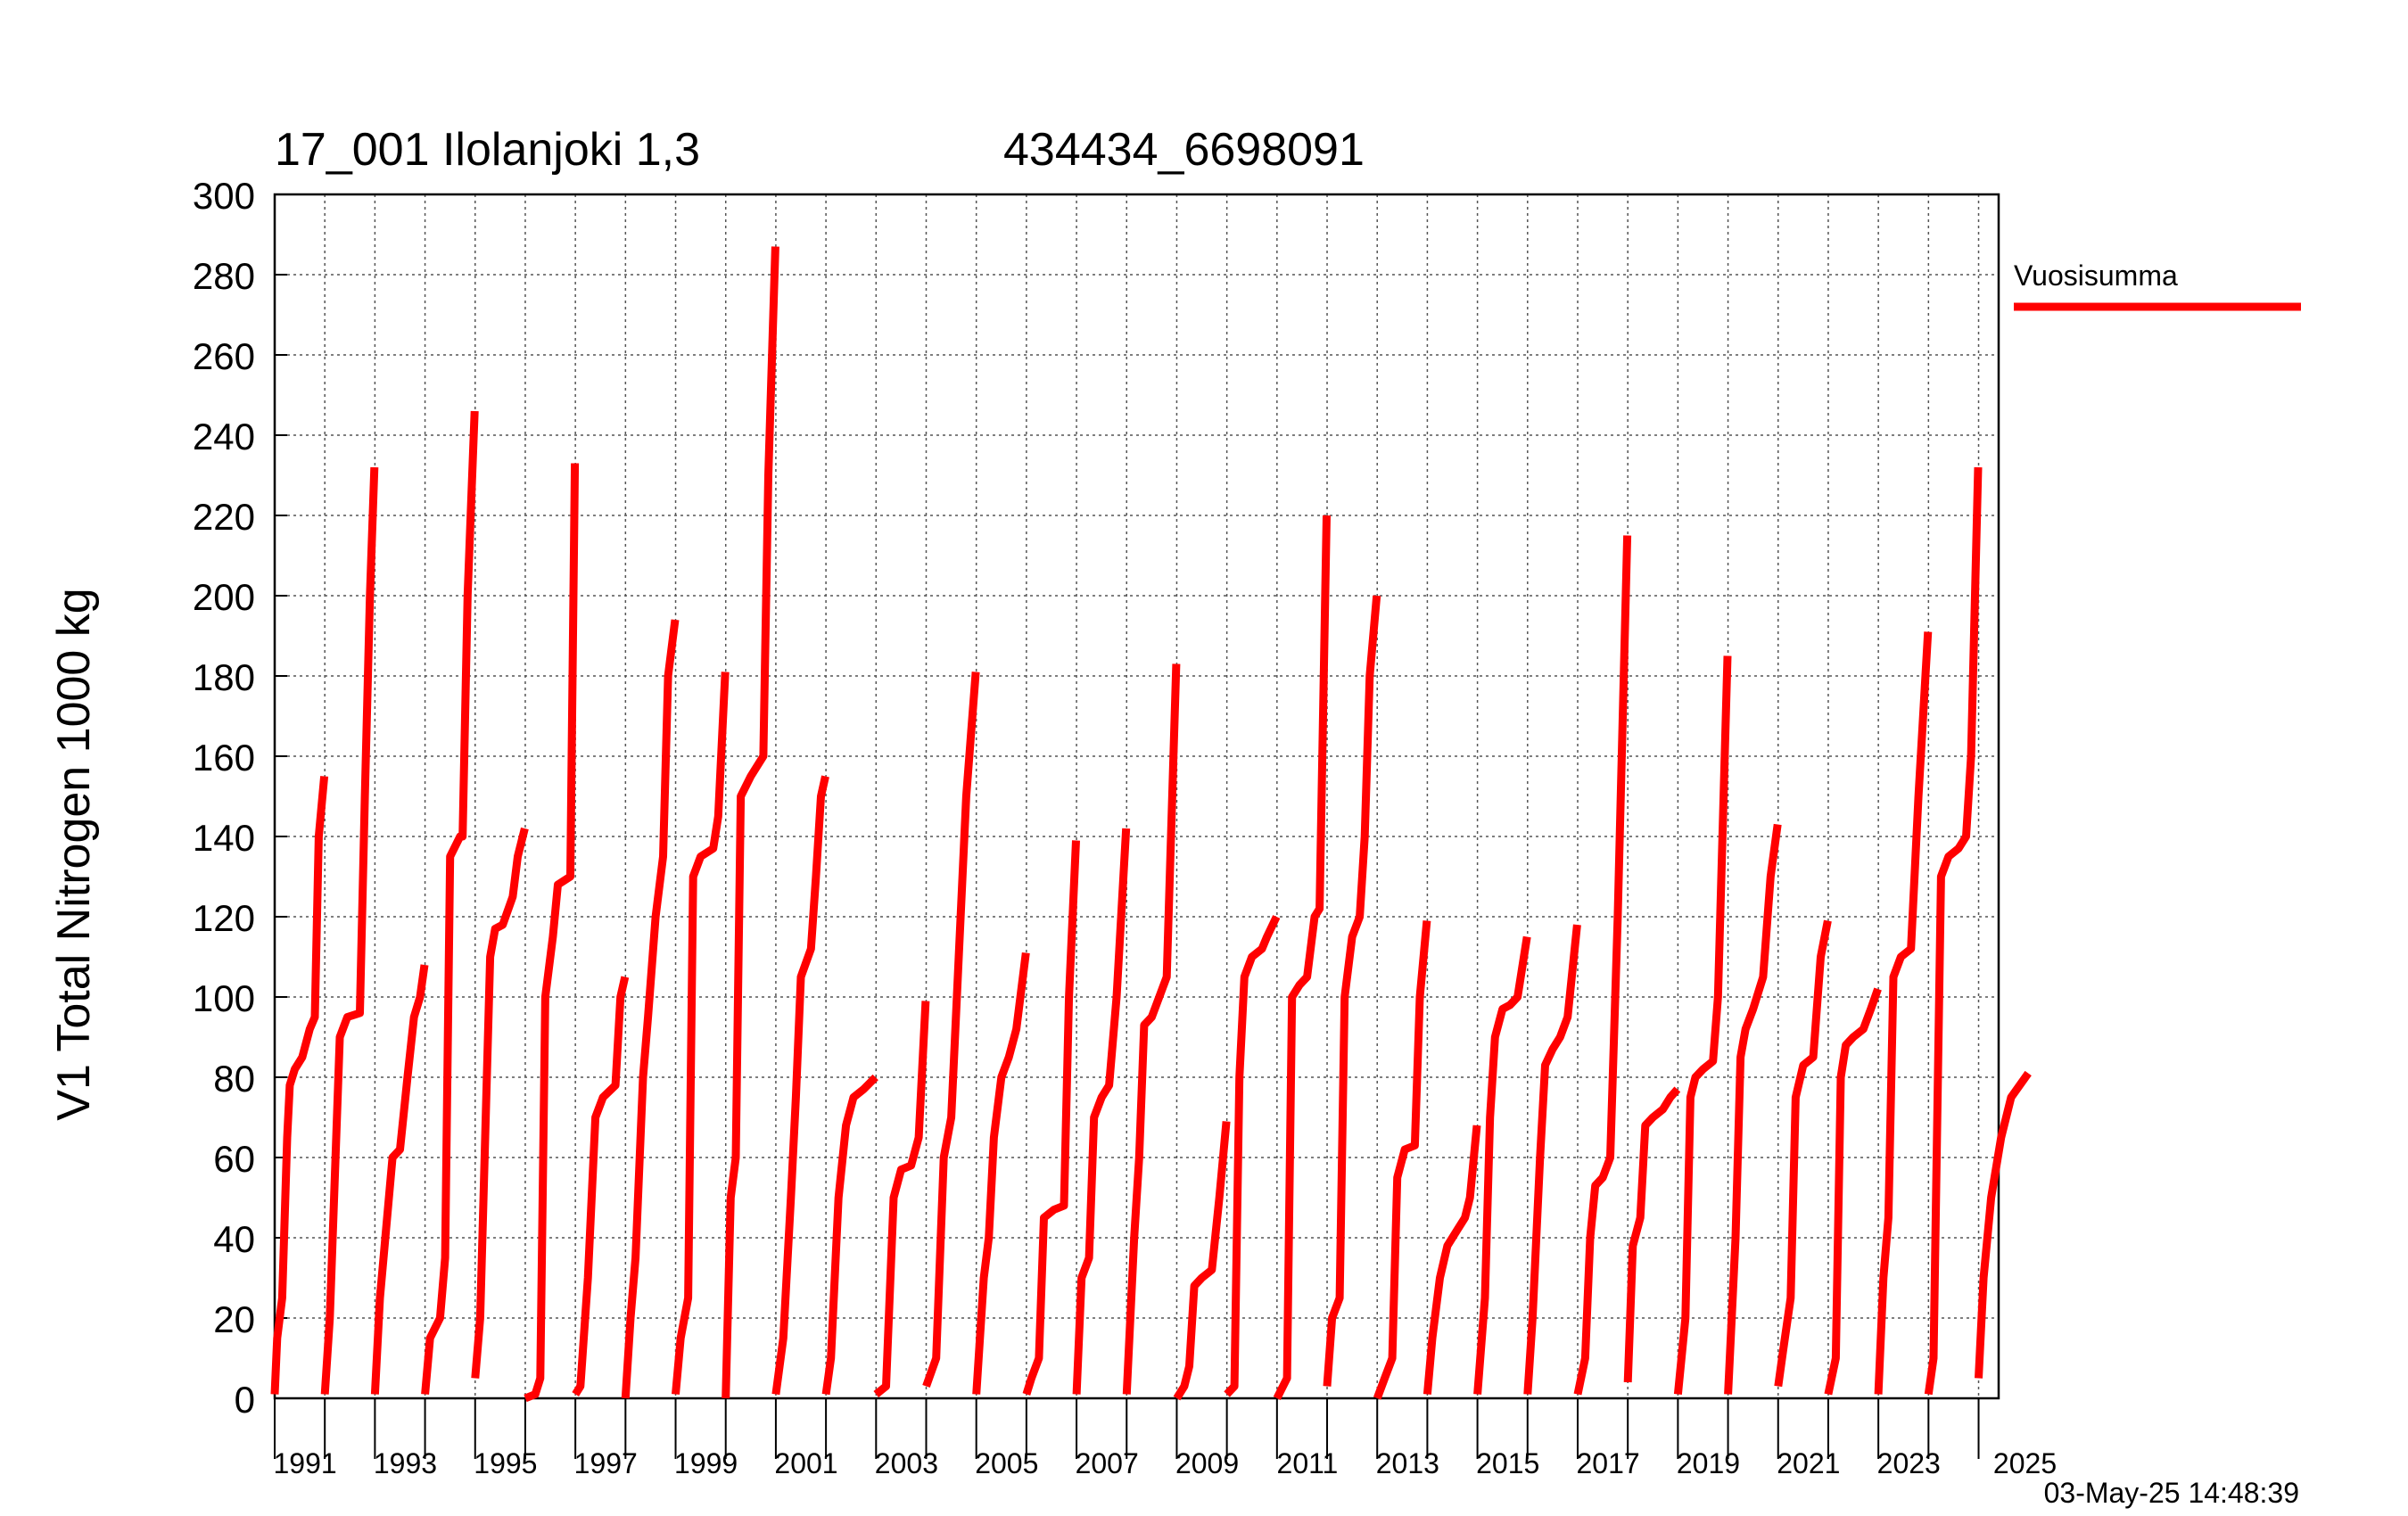  Describe the element at coordinates (74, 854) in the screenshot. I see `y-axis-label: V1 Total Nitrogen 1000 kg` at that location.